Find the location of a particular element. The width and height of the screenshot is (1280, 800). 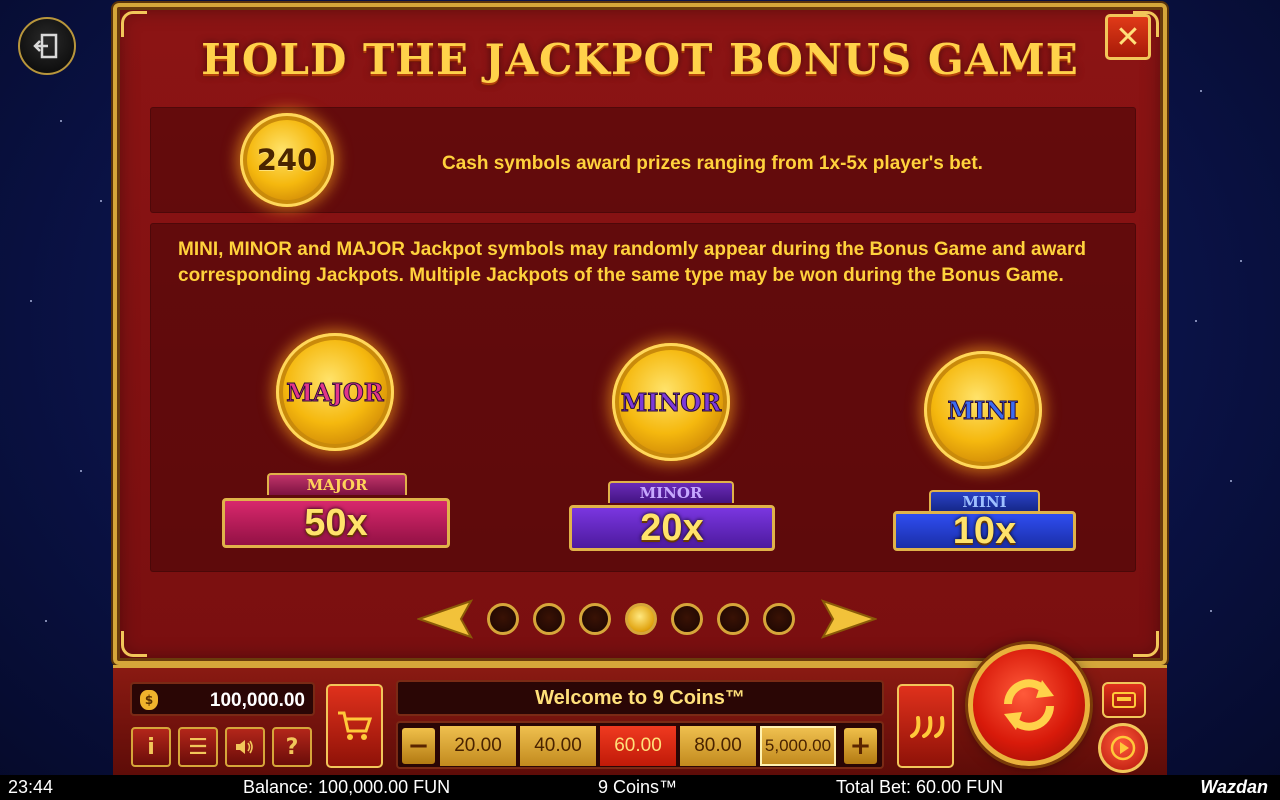

panel-icon is located at coordinates (1124, 700).